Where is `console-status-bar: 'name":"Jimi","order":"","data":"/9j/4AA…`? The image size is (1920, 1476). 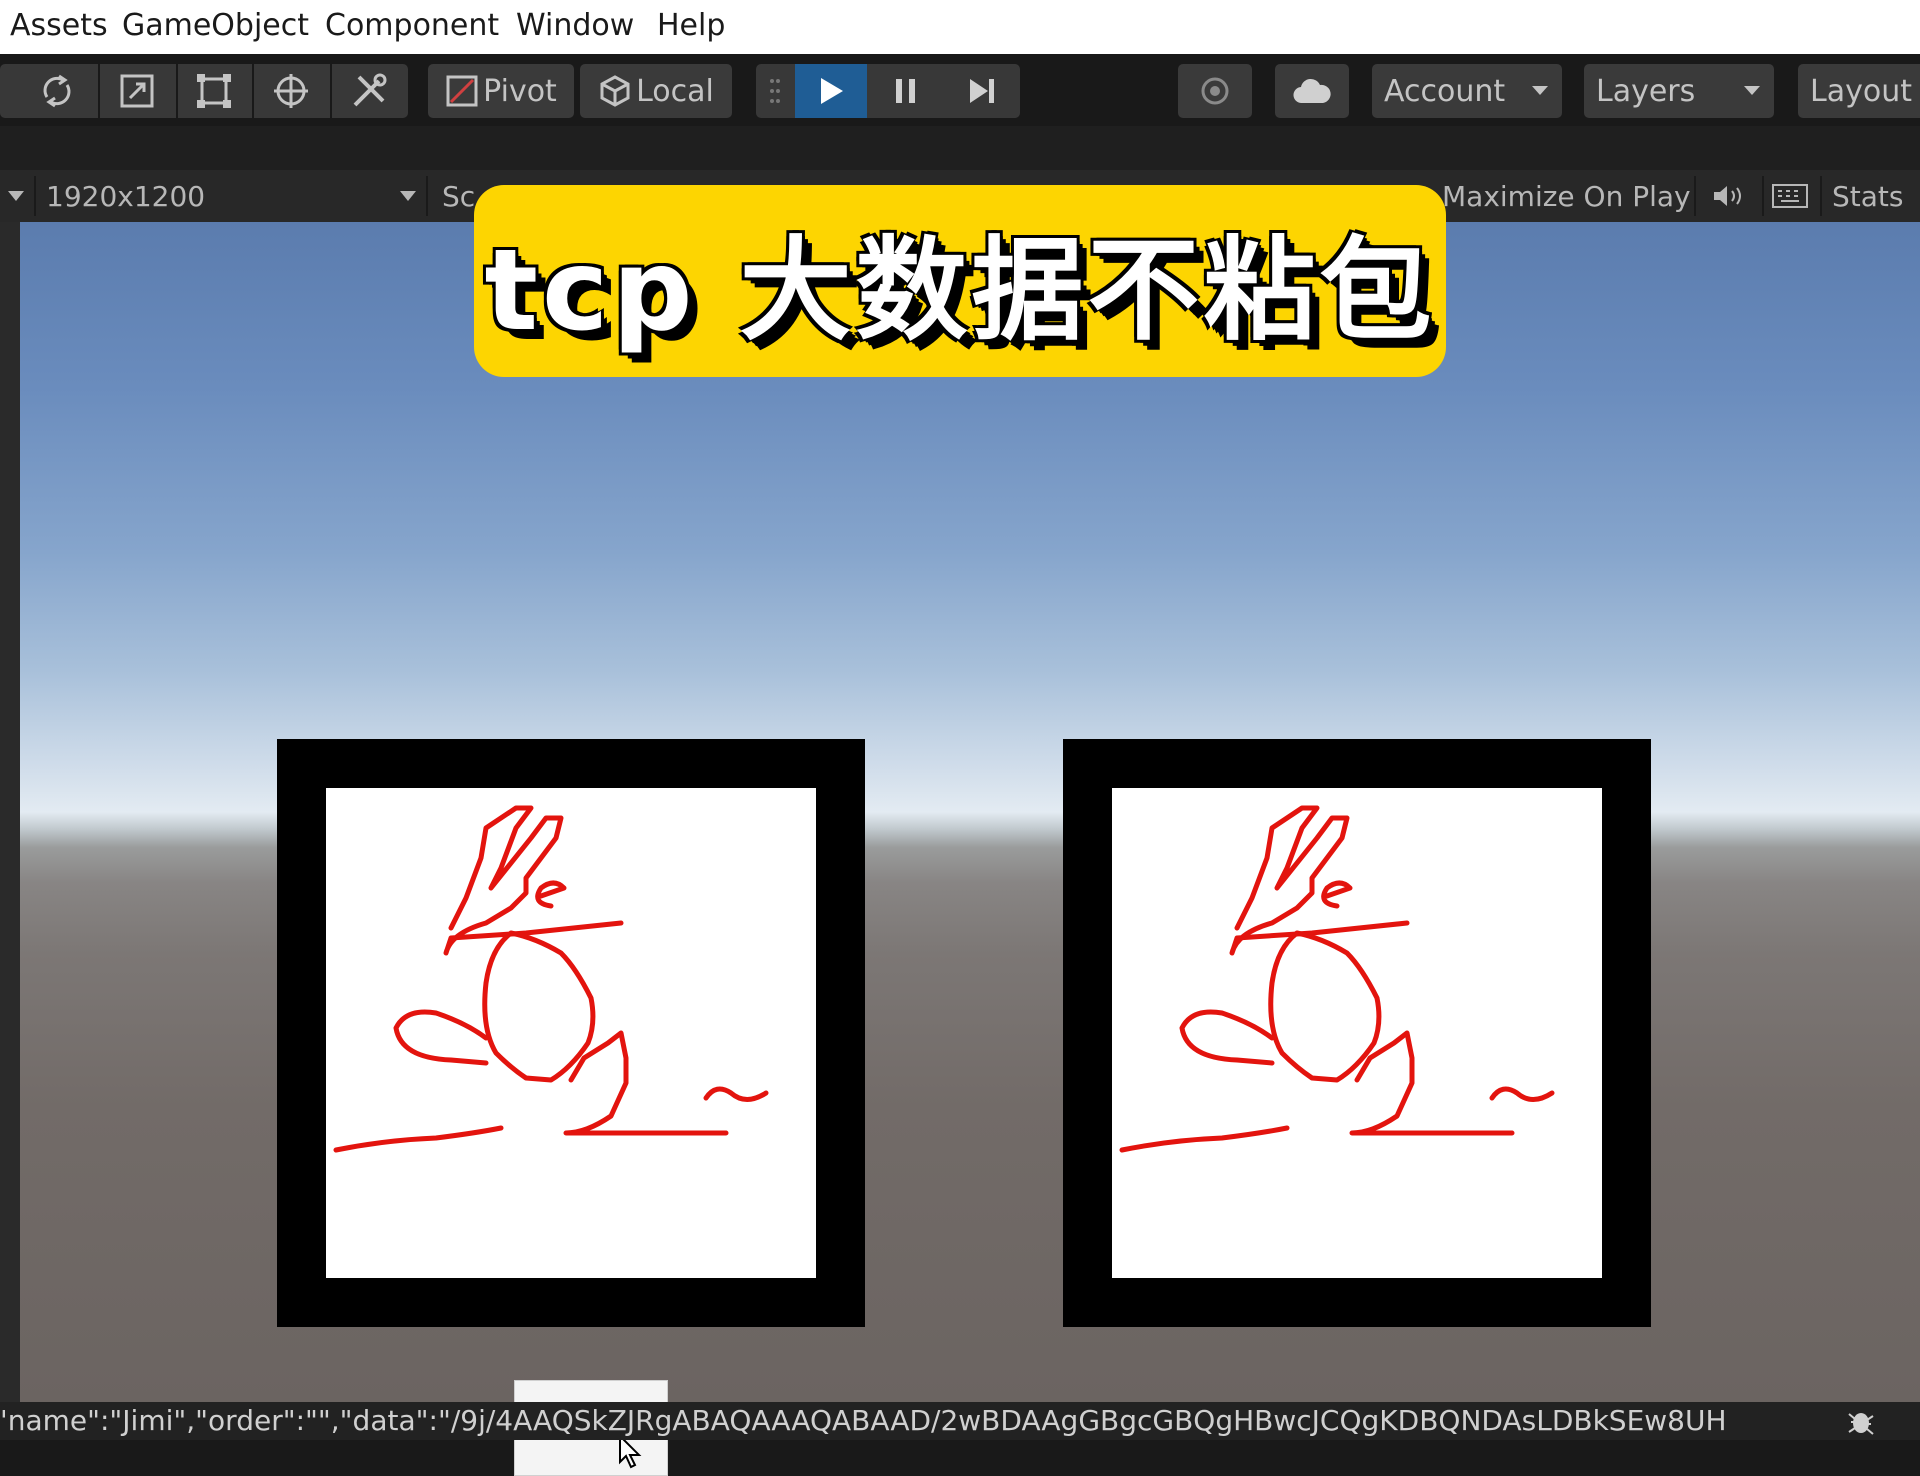
console-status-bar: 'name":"Jimi","order":"","data":"/9j/4AA… is located at coordinates (960, 1421).